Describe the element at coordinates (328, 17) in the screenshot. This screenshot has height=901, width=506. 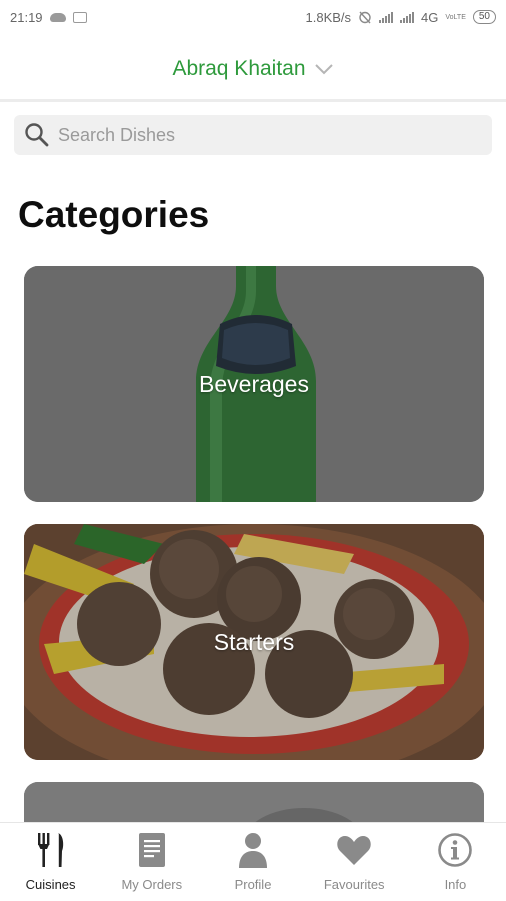
I see `network-speed: 1.8KB/s` at that location.